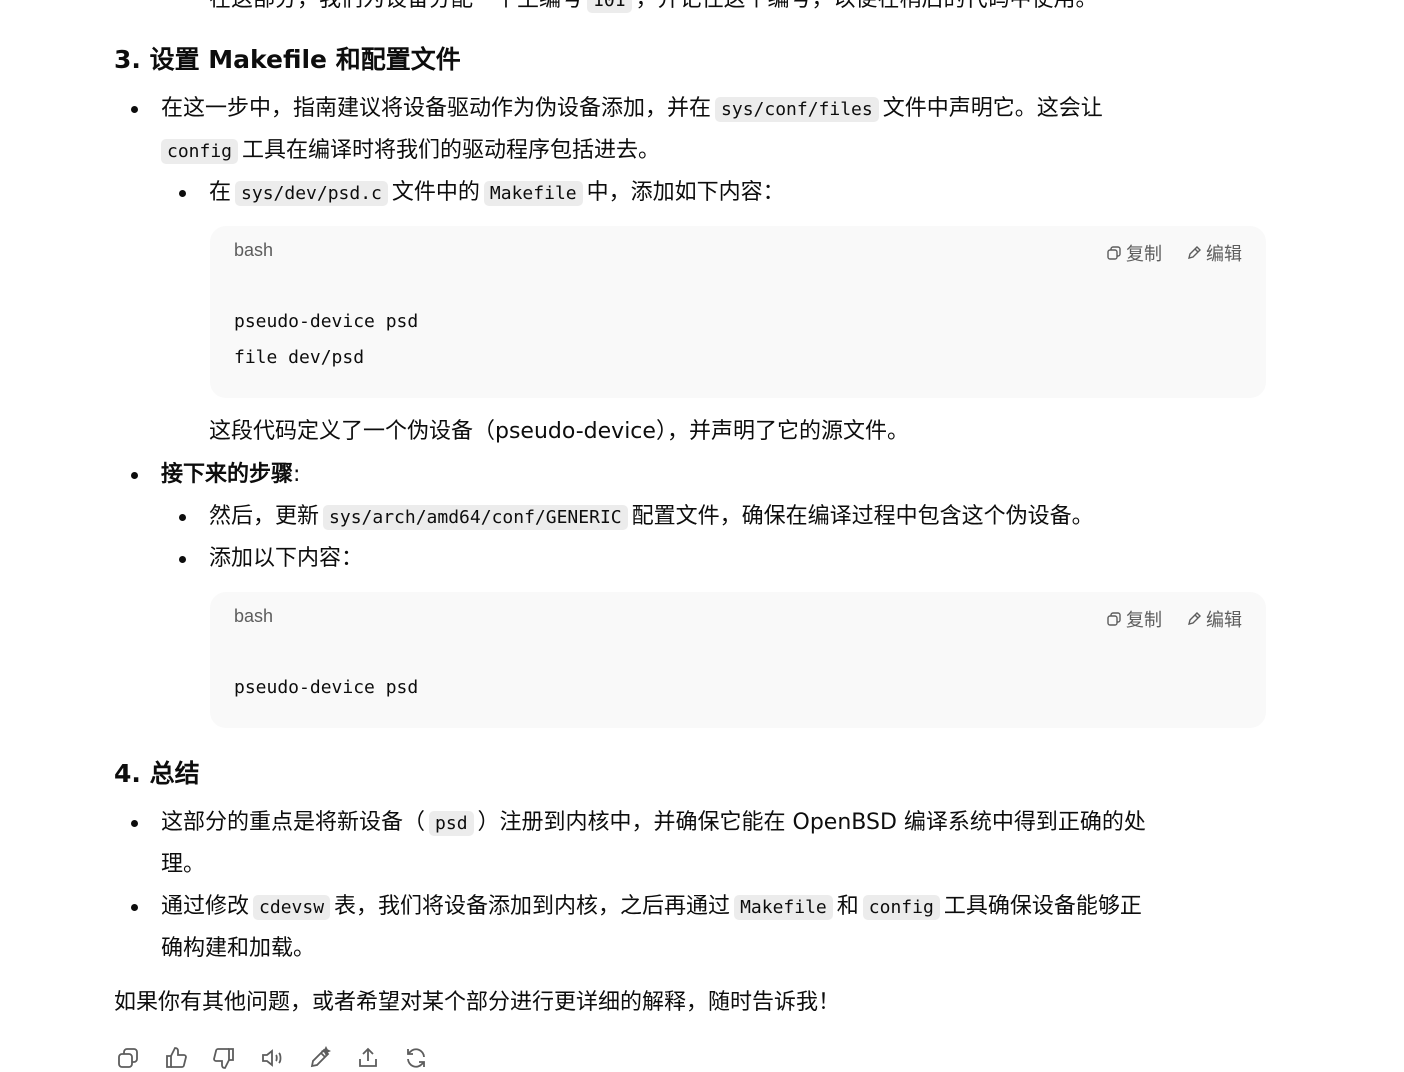 The width and height of the screenshot is (1404, 1072). I want to click on code-content: pseudo-device psd file dev/psd, so click(326, 340).